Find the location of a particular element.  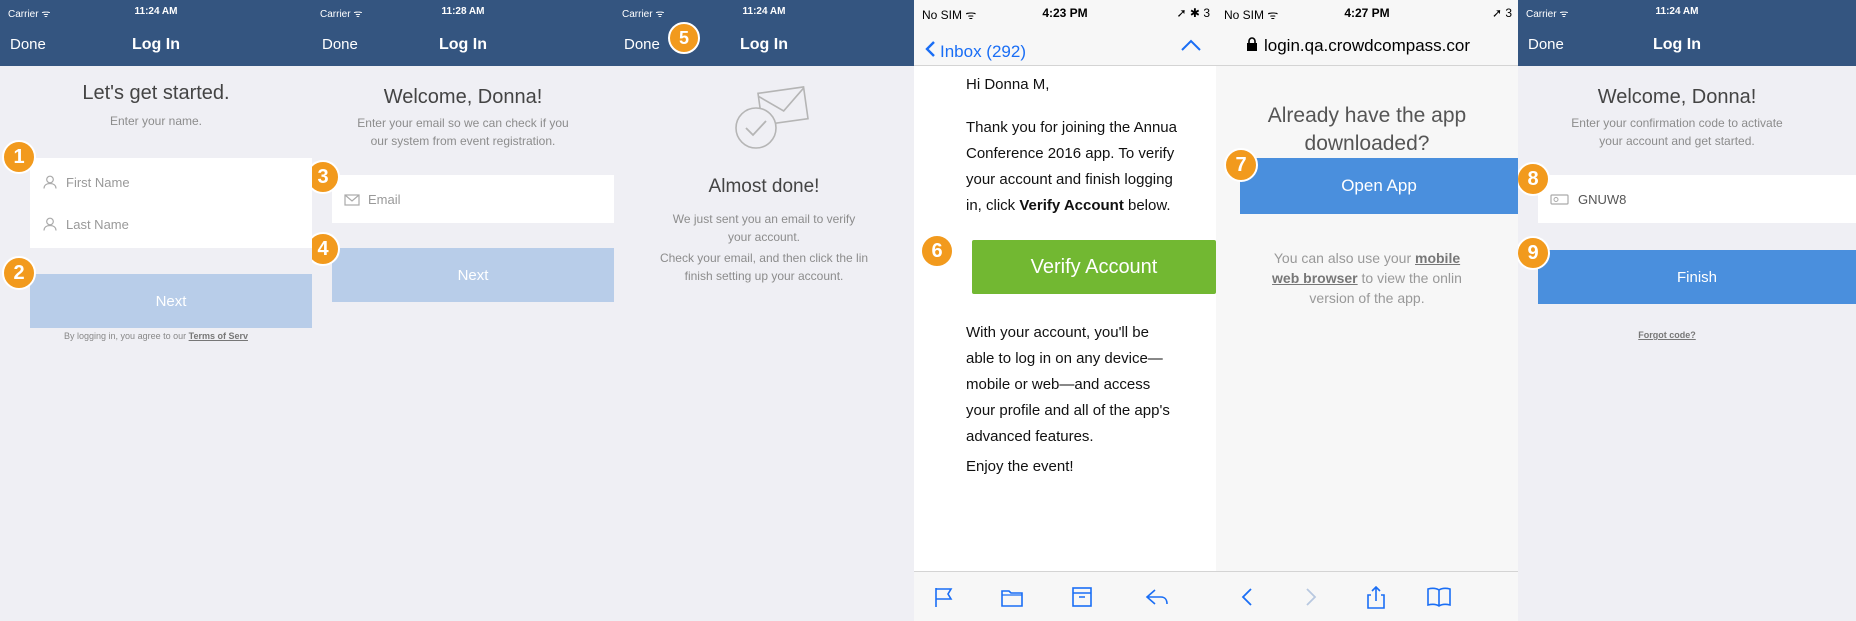

browser-text: You can also use your is located at coordinates (1344, 258).